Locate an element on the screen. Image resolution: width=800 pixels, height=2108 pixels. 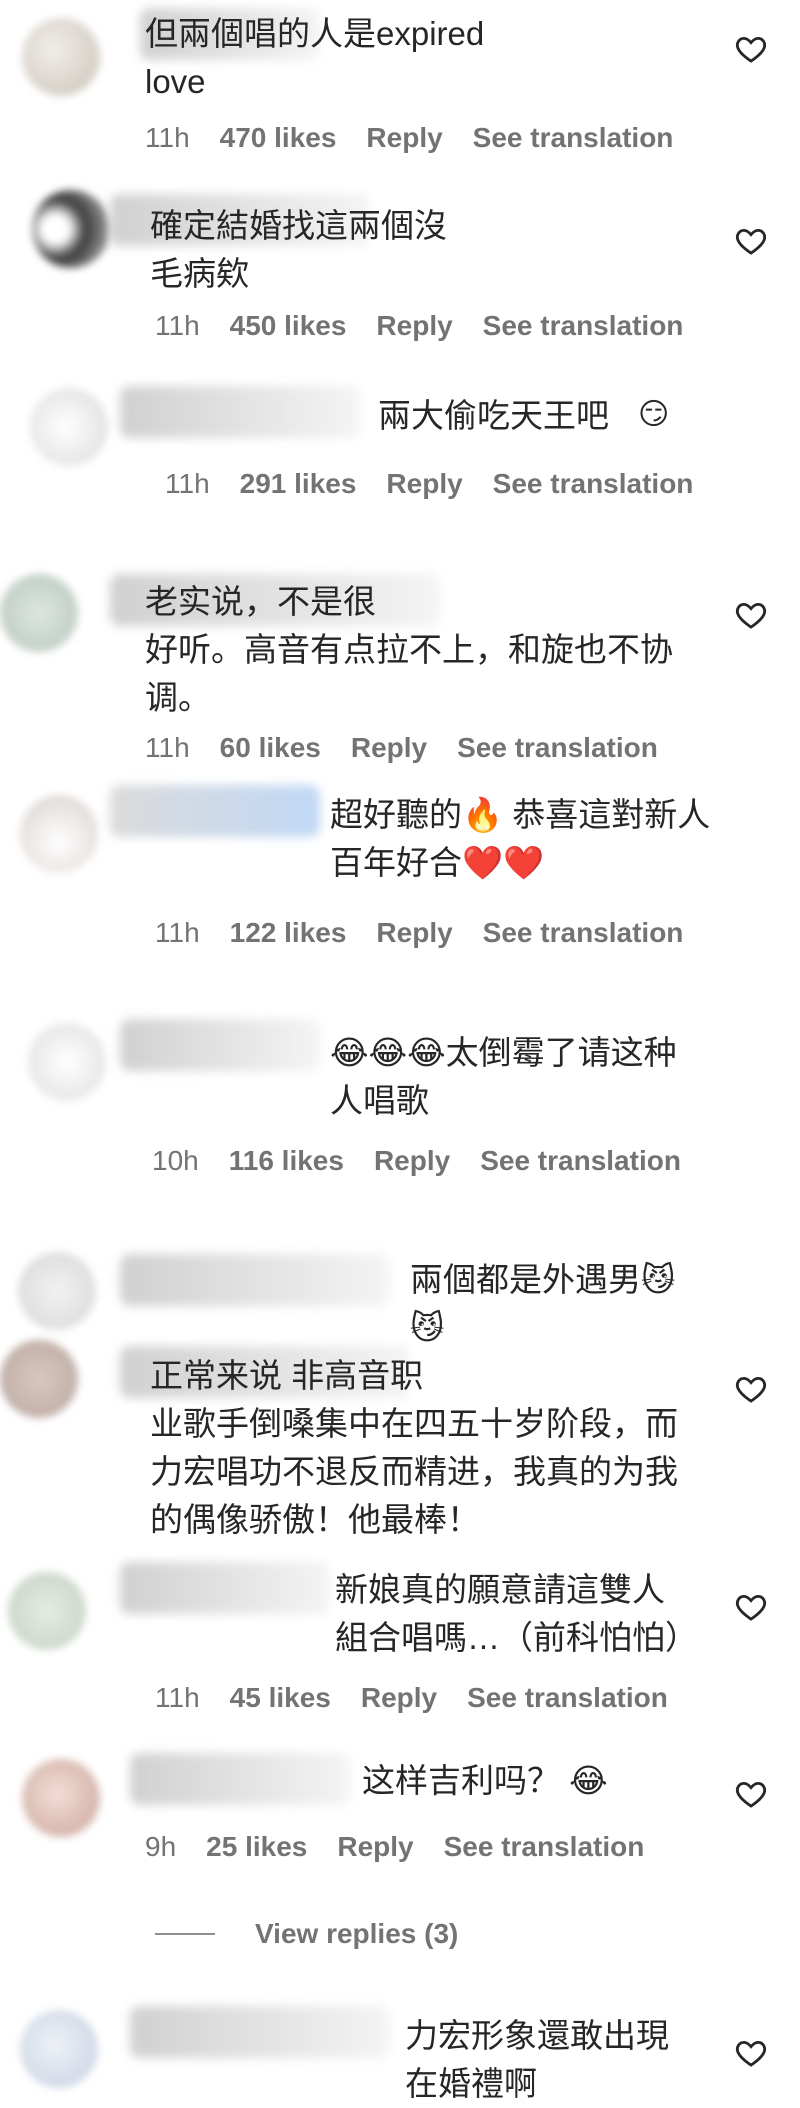
comment-meta: 11h 450 likes Reply See translation is located at coordinates (419, 326).